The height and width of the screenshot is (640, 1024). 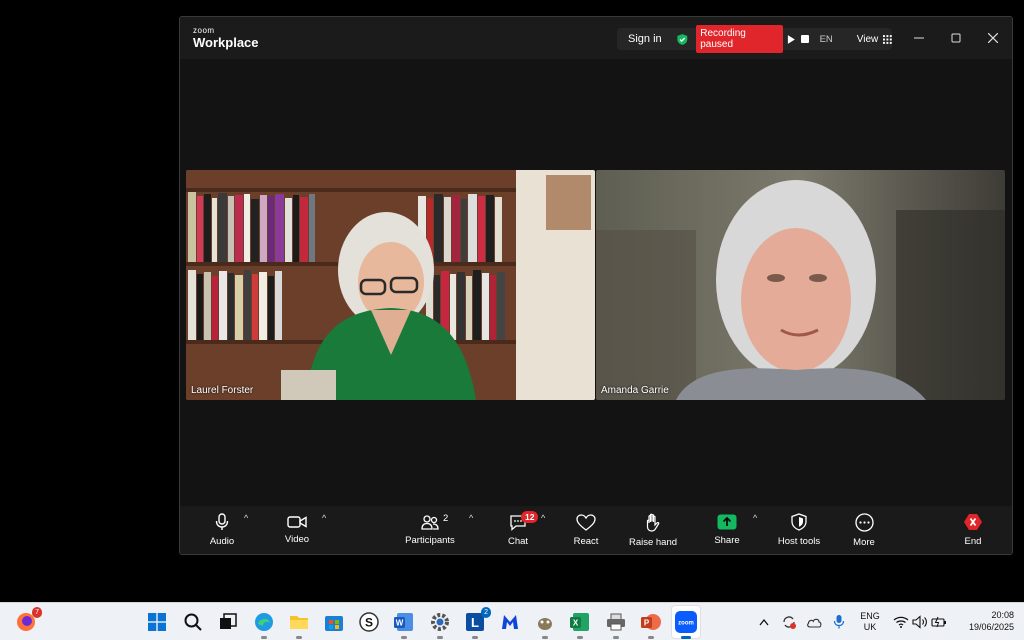 I want to click on battery-tray-button, so click(x=939, y=622).